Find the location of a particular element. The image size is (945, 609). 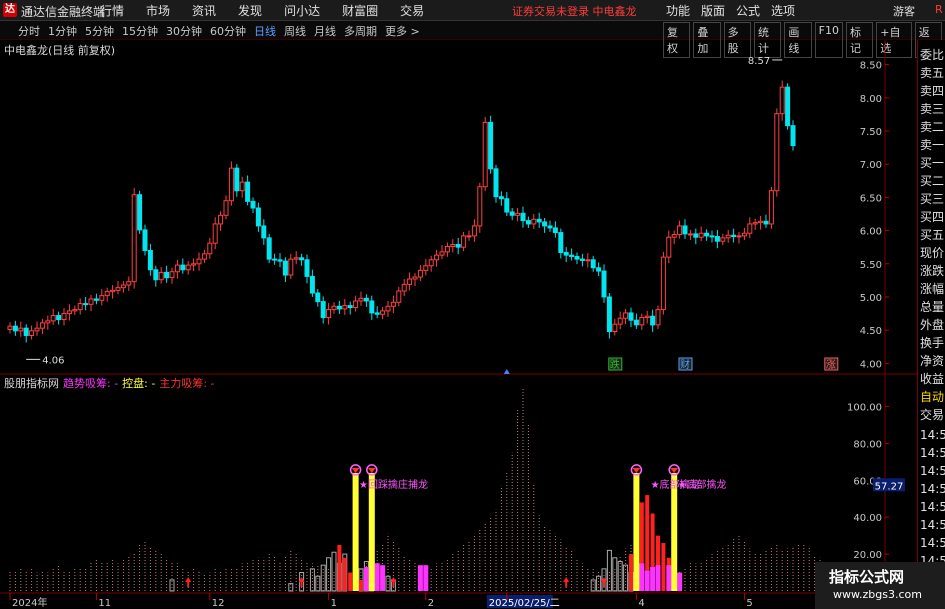

price-label-6: 7.00 is located at coordinates (871, 165).